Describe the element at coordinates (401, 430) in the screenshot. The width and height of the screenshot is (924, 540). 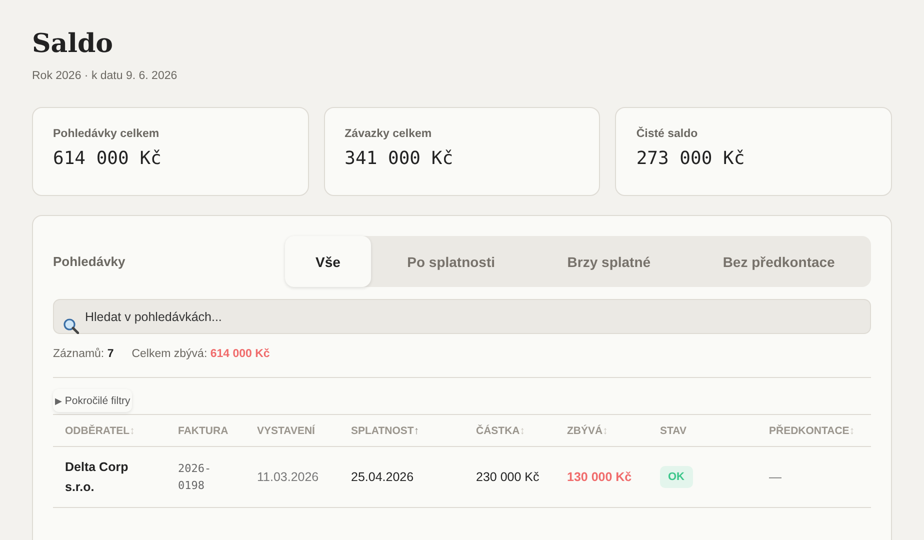
I see `column-header: SPLATNOST↑` at that location.